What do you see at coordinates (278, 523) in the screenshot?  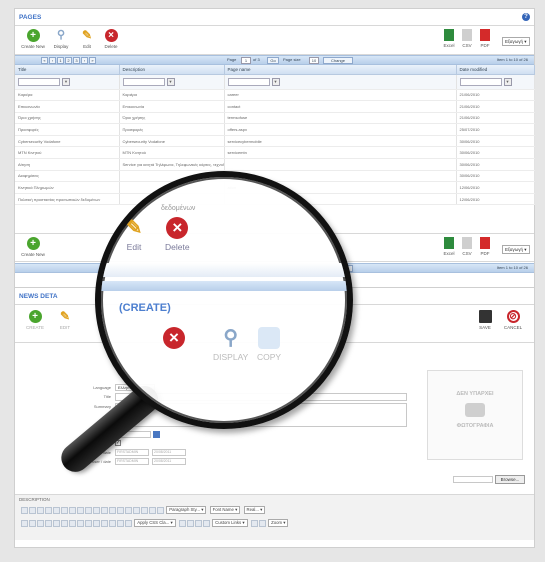 I see `zoom-dropdown: Zoom ▾` at bounding box center [278, 523].